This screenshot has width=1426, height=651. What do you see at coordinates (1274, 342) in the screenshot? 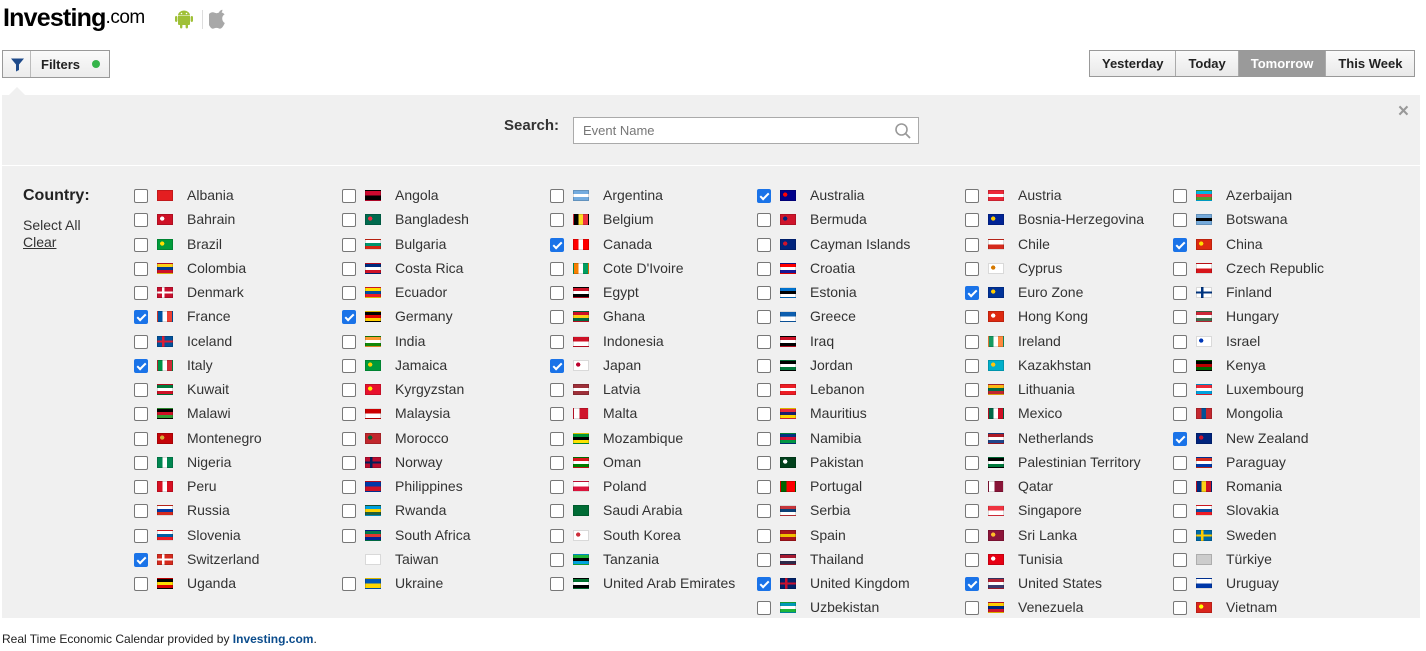
I see `country-item-israel: Israel` at bounding box center [1274, 342].